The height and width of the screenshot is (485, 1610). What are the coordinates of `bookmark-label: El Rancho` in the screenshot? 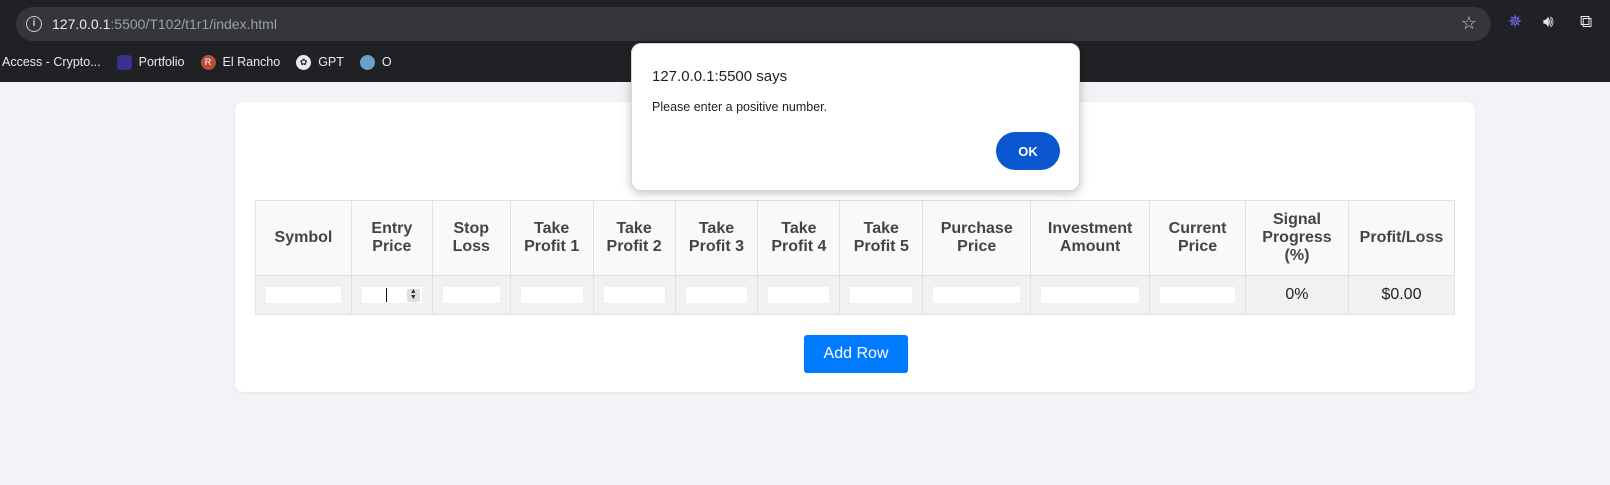 It's located at (251, 62).